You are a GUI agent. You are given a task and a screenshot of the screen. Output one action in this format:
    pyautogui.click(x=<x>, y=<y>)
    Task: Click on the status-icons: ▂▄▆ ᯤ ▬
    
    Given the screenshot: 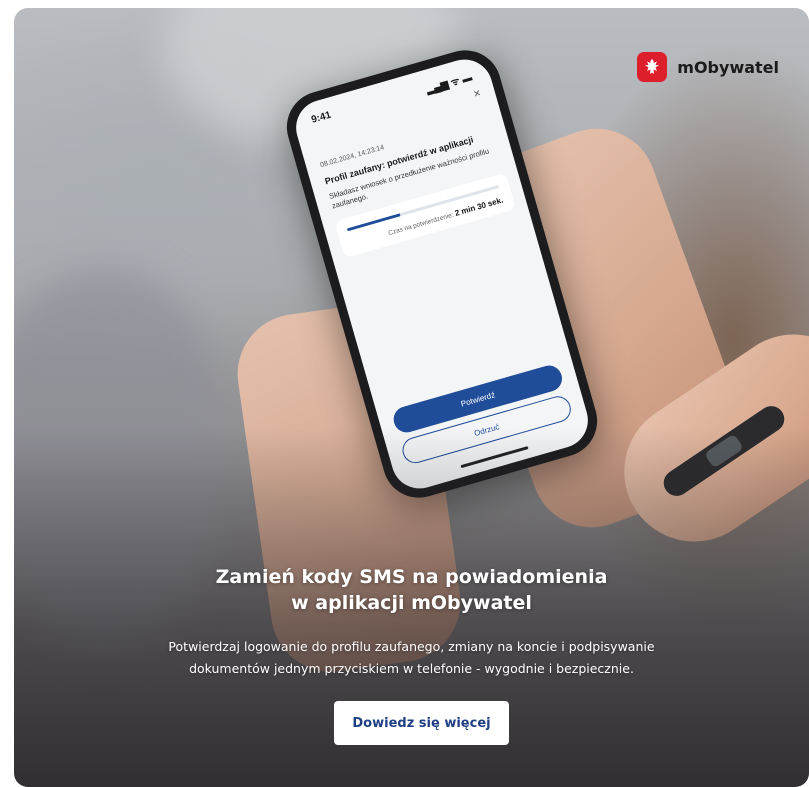 What is the action you would take?
    pyautogui.click(x=449, y=84)
    